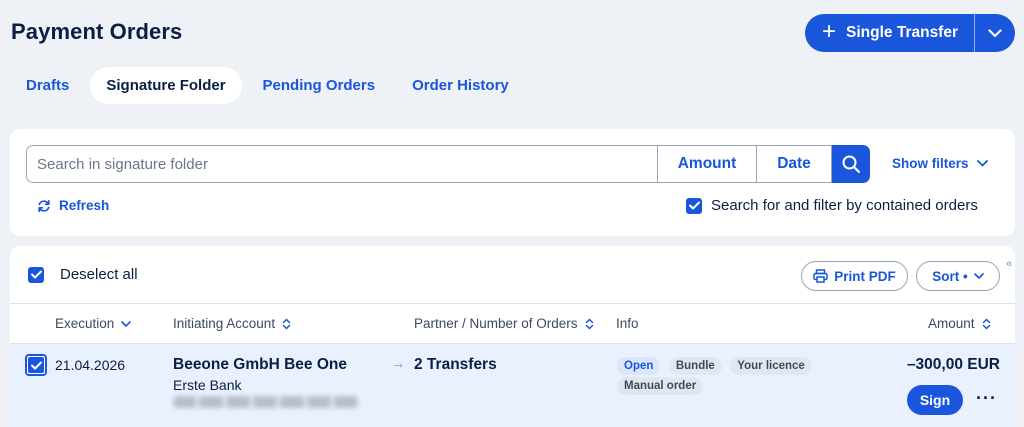 This screenshot has height=427, width=1024. I want to click on column-label: Execution, so click(85, 323).